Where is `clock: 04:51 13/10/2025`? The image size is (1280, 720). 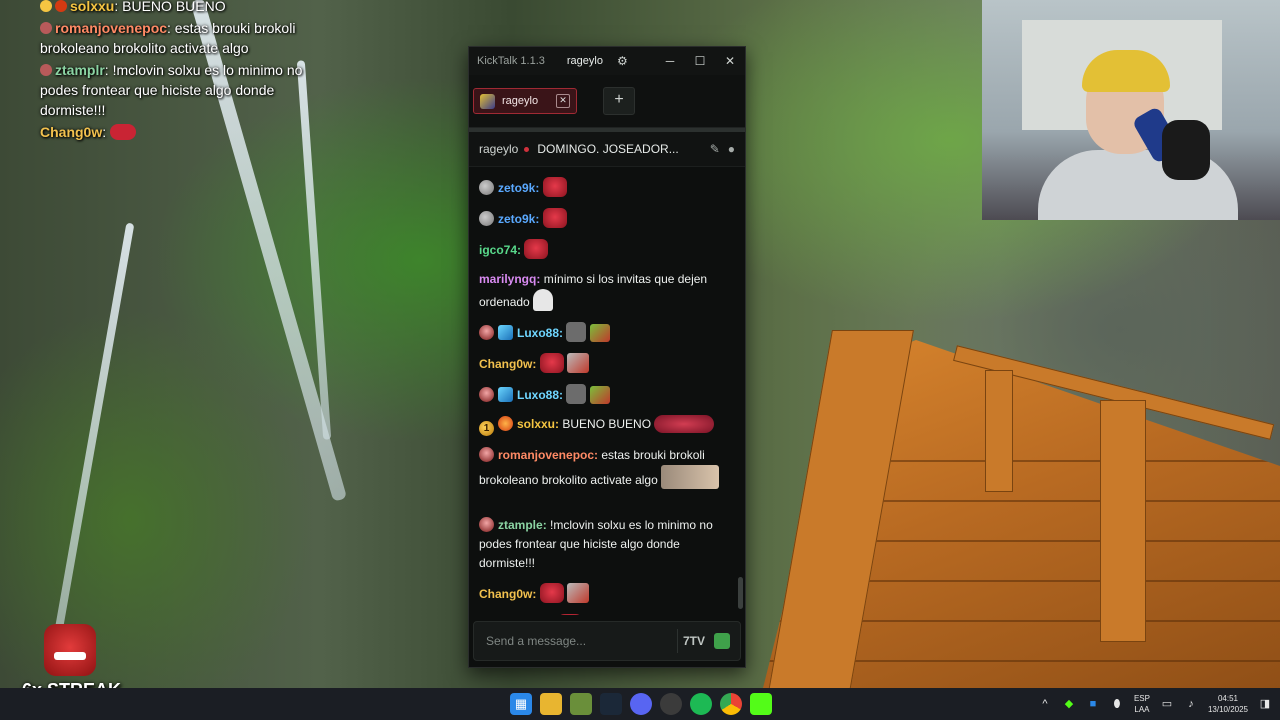
clock: 04:51 13/10/2025 is located at coordinates (1228, 704).